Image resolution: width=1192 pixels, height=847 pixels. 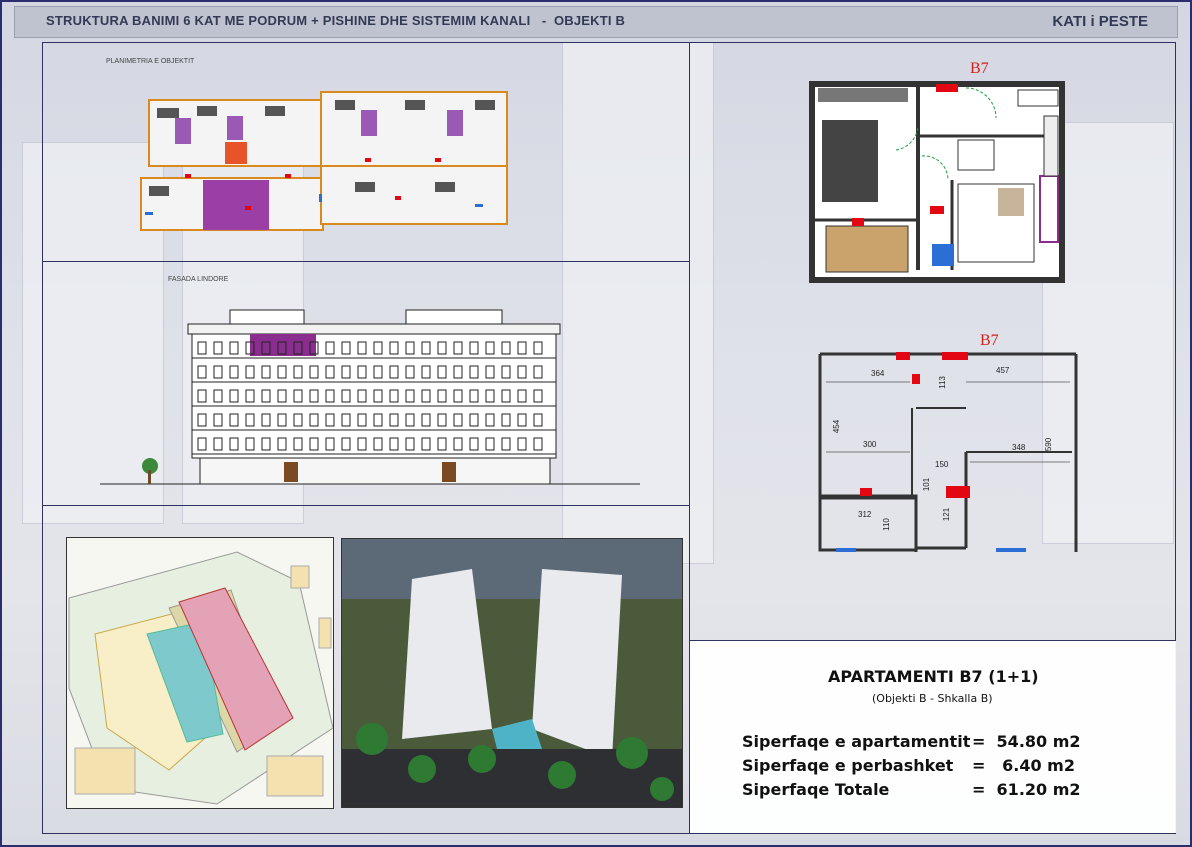 I want to click on dim-150: 150, so click(x=942, y=464).